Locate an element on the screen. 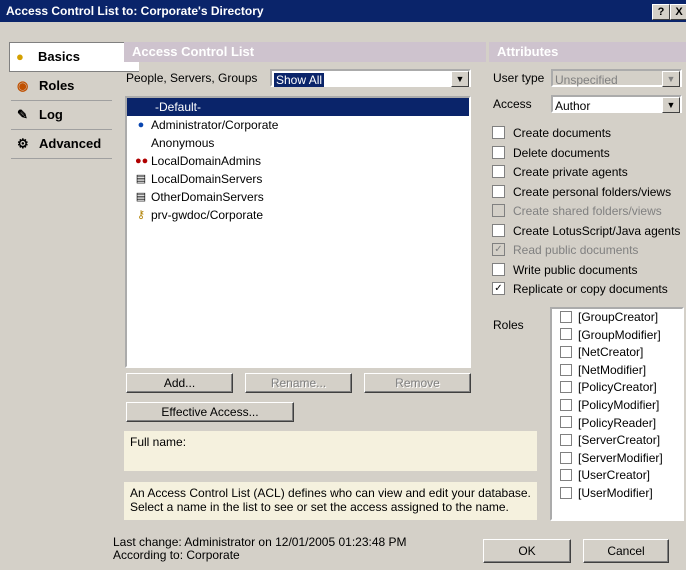 The width and height of the screenshot is (686, 570). user-type-label: User type is located at coordinates (519, 78).